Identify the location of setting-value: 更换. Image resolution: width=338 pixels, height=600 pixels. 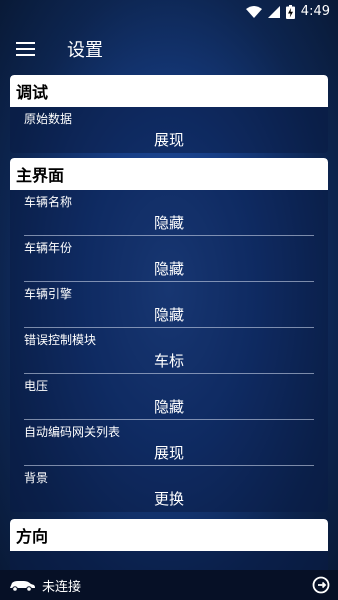
(168, 499).